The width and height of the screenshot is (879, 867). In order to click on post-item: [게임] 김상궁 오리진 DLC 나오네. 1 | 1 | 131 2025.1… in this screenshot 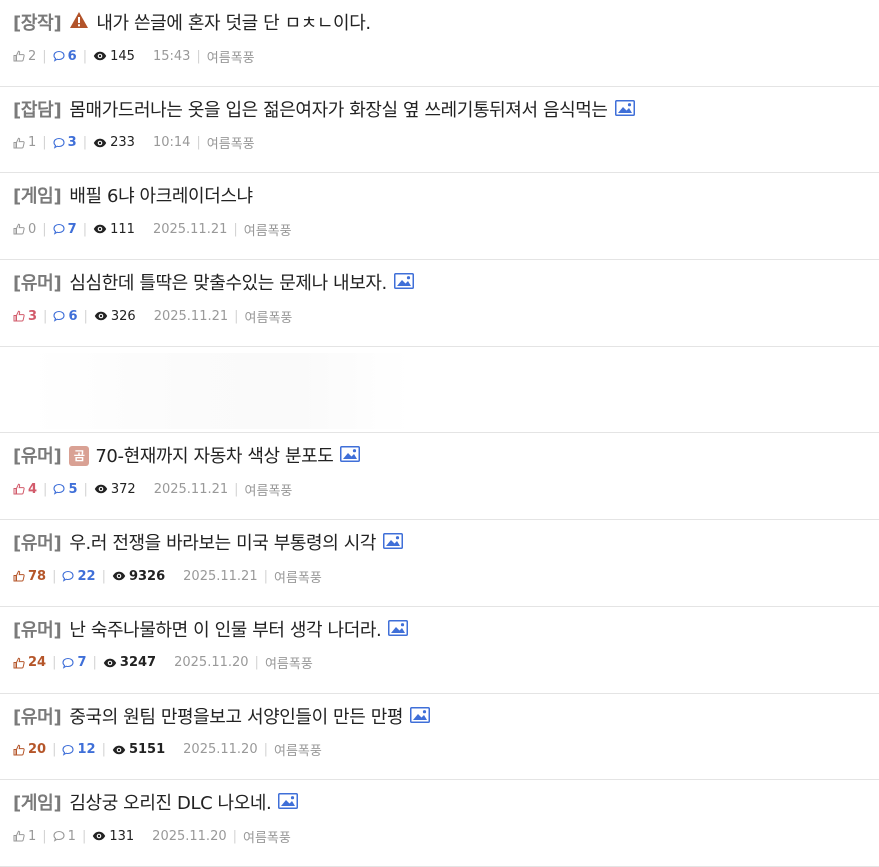, I will do `click(439, 823)`.